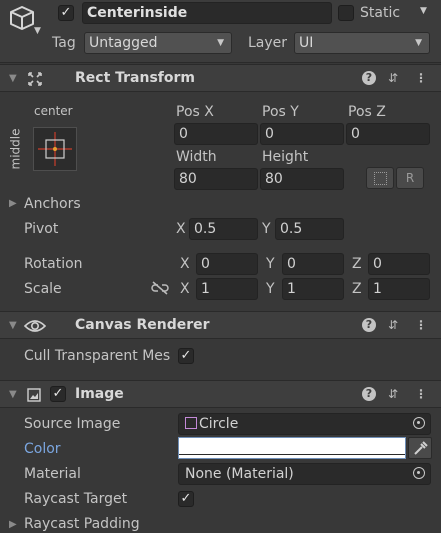  Describe the element at coordinates (13, 203) in the screenshot. I see `anchors-foldout-icon: ▶` at that location.